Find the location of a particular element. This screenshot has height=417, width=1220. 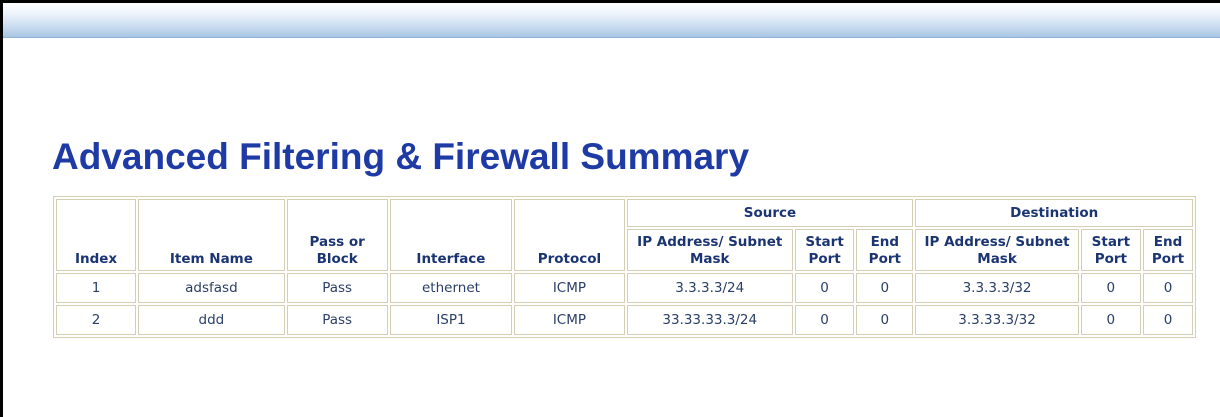

header-source-start-port: Start Port is located at coordinates (824, 250).